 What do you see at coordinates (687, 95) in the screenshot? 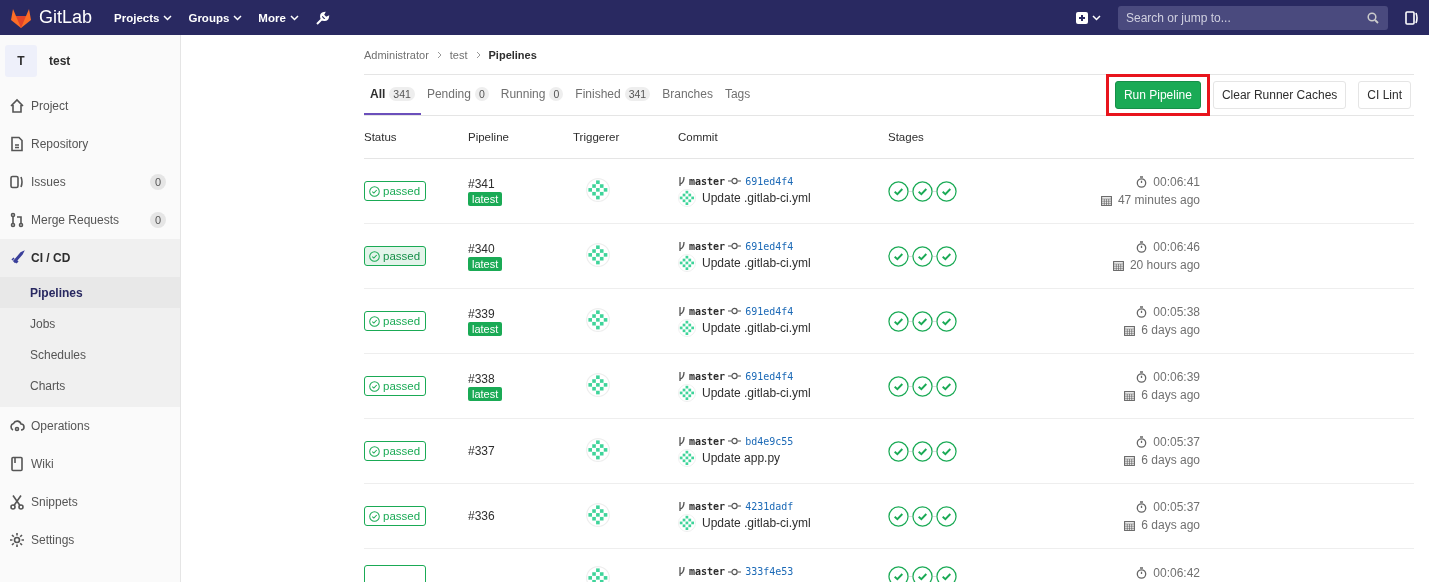
I see `filter-tab: Branches` at bounding box center [687, 95].